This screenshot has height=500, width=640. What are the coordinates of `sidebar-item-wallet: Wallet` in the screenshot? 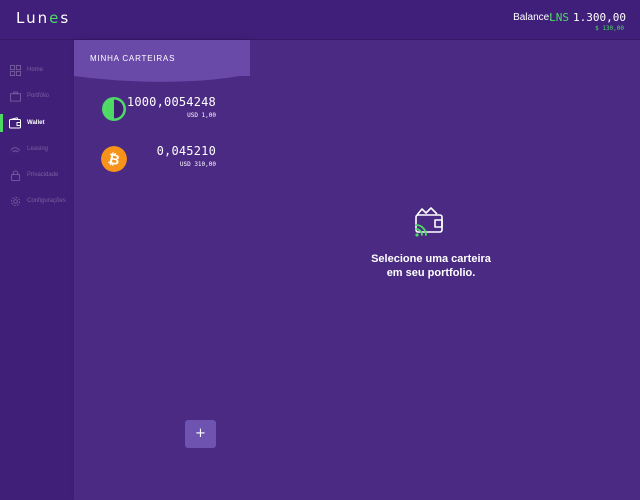 It's located at (37, 123).